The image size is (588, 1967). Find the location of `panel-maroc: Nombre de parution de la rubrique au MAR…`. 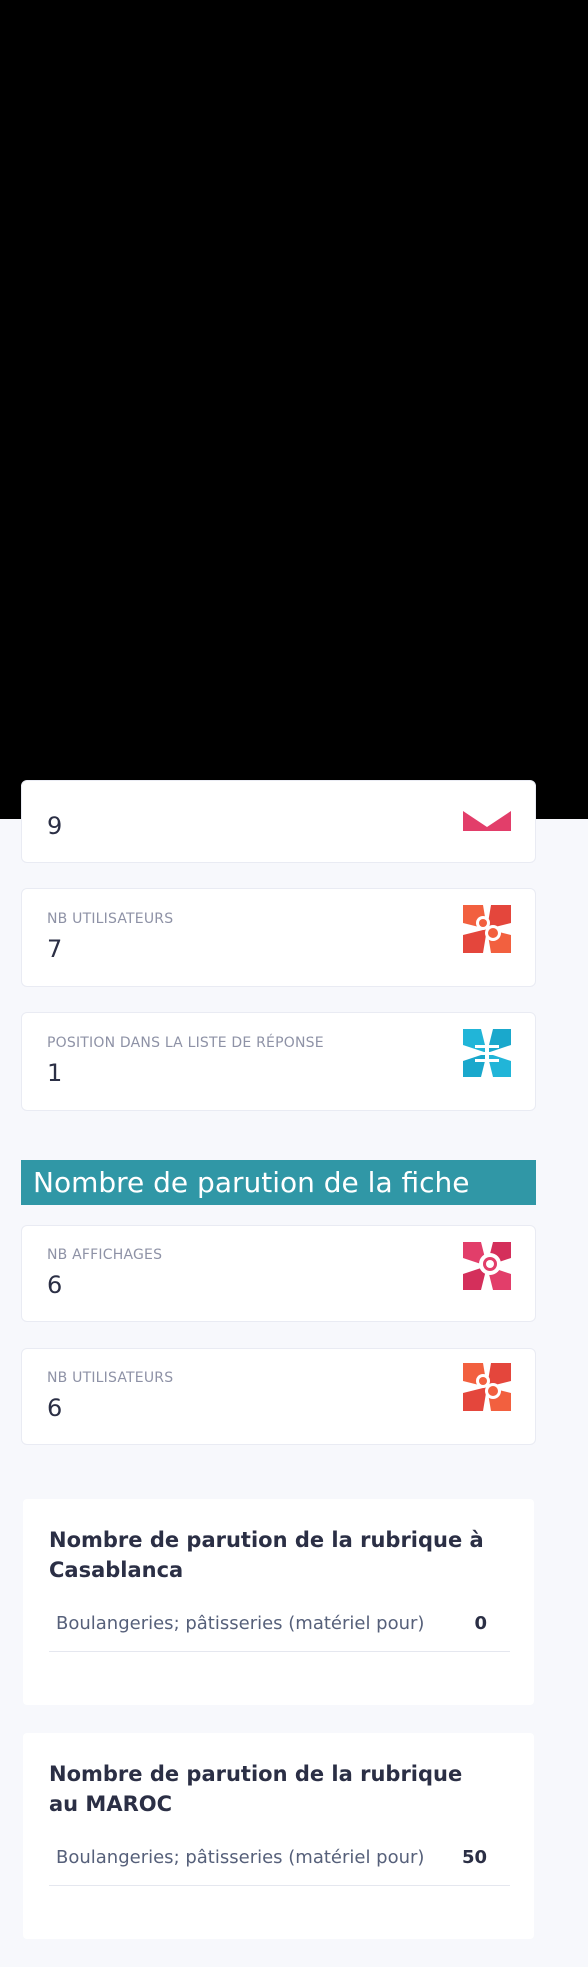

panel-maroc: Nombre de parution de la rubrique au MAR… is located at coordinates (278, 1836).